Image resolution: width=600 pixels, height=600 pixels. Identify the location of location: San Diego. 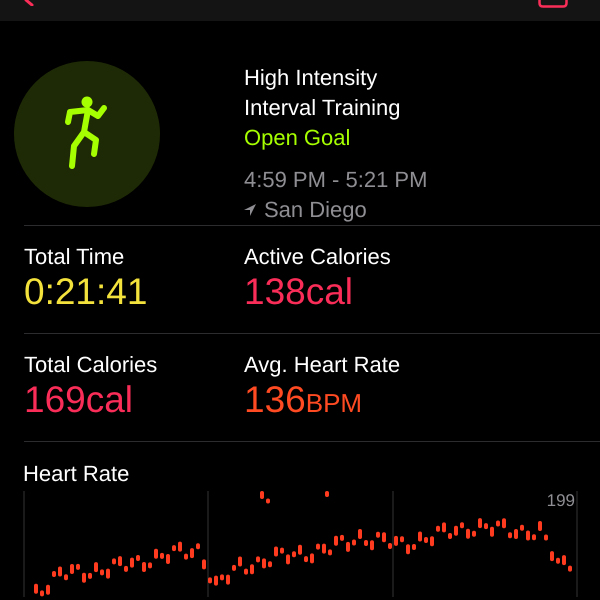
(315, 210).